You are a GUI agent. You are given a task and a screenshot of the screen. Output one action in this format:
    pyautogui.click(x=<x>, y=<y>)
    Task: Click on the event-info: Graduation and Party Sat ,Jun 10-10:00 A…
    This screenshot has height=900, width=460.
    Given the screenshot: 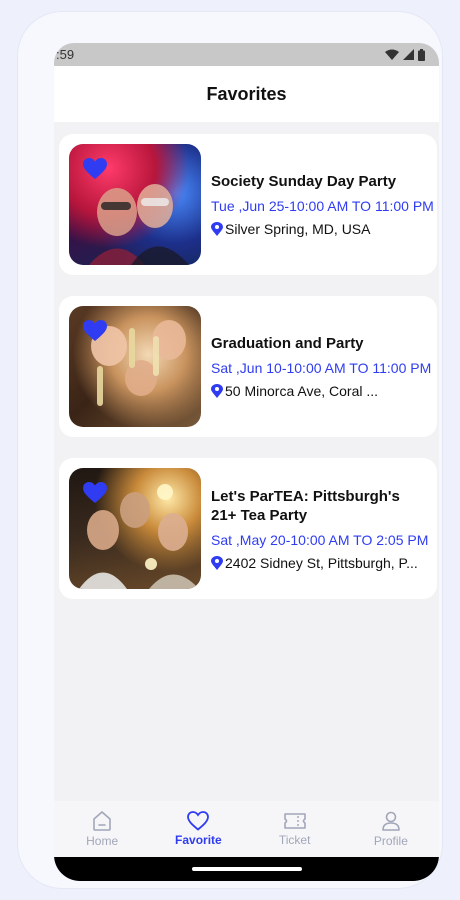 What is the action you would take?
    pyautogui.click(x=321, y=366)
    